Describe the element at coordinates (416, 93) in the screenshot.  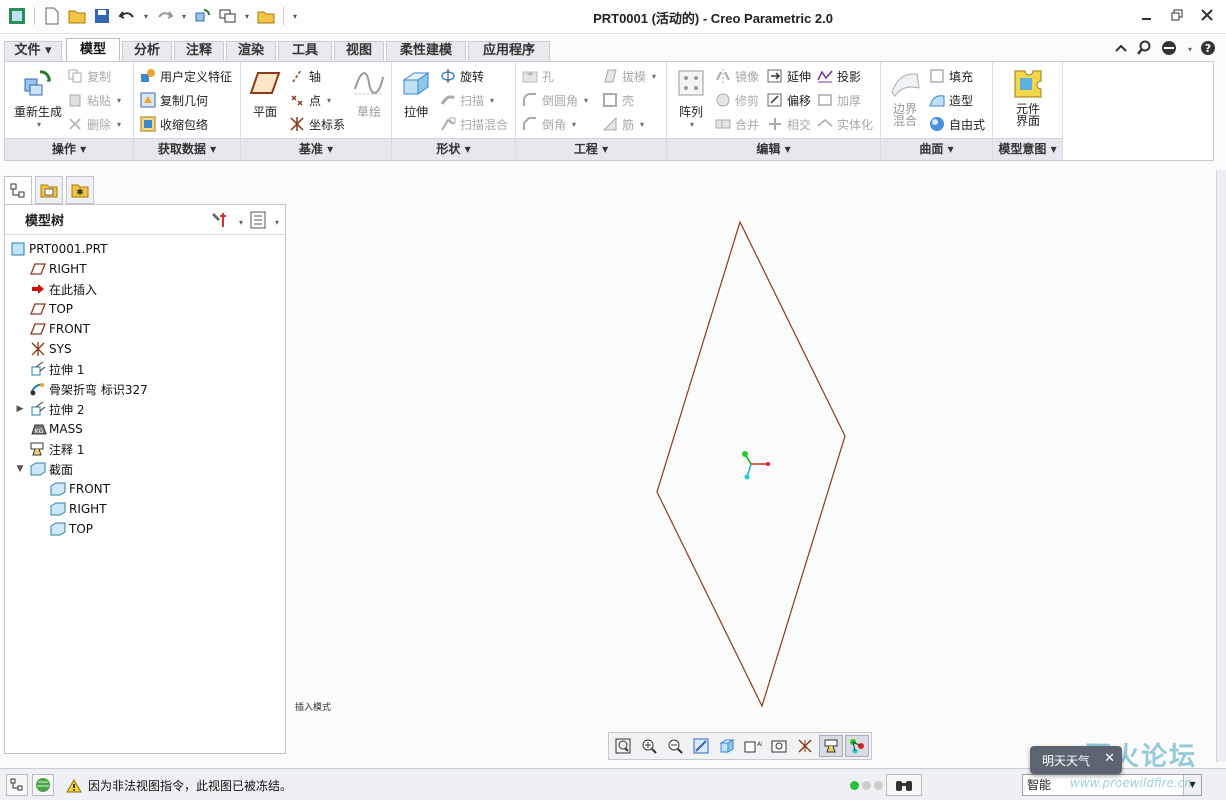
I see `extrude-button: 拉伸` at that location.